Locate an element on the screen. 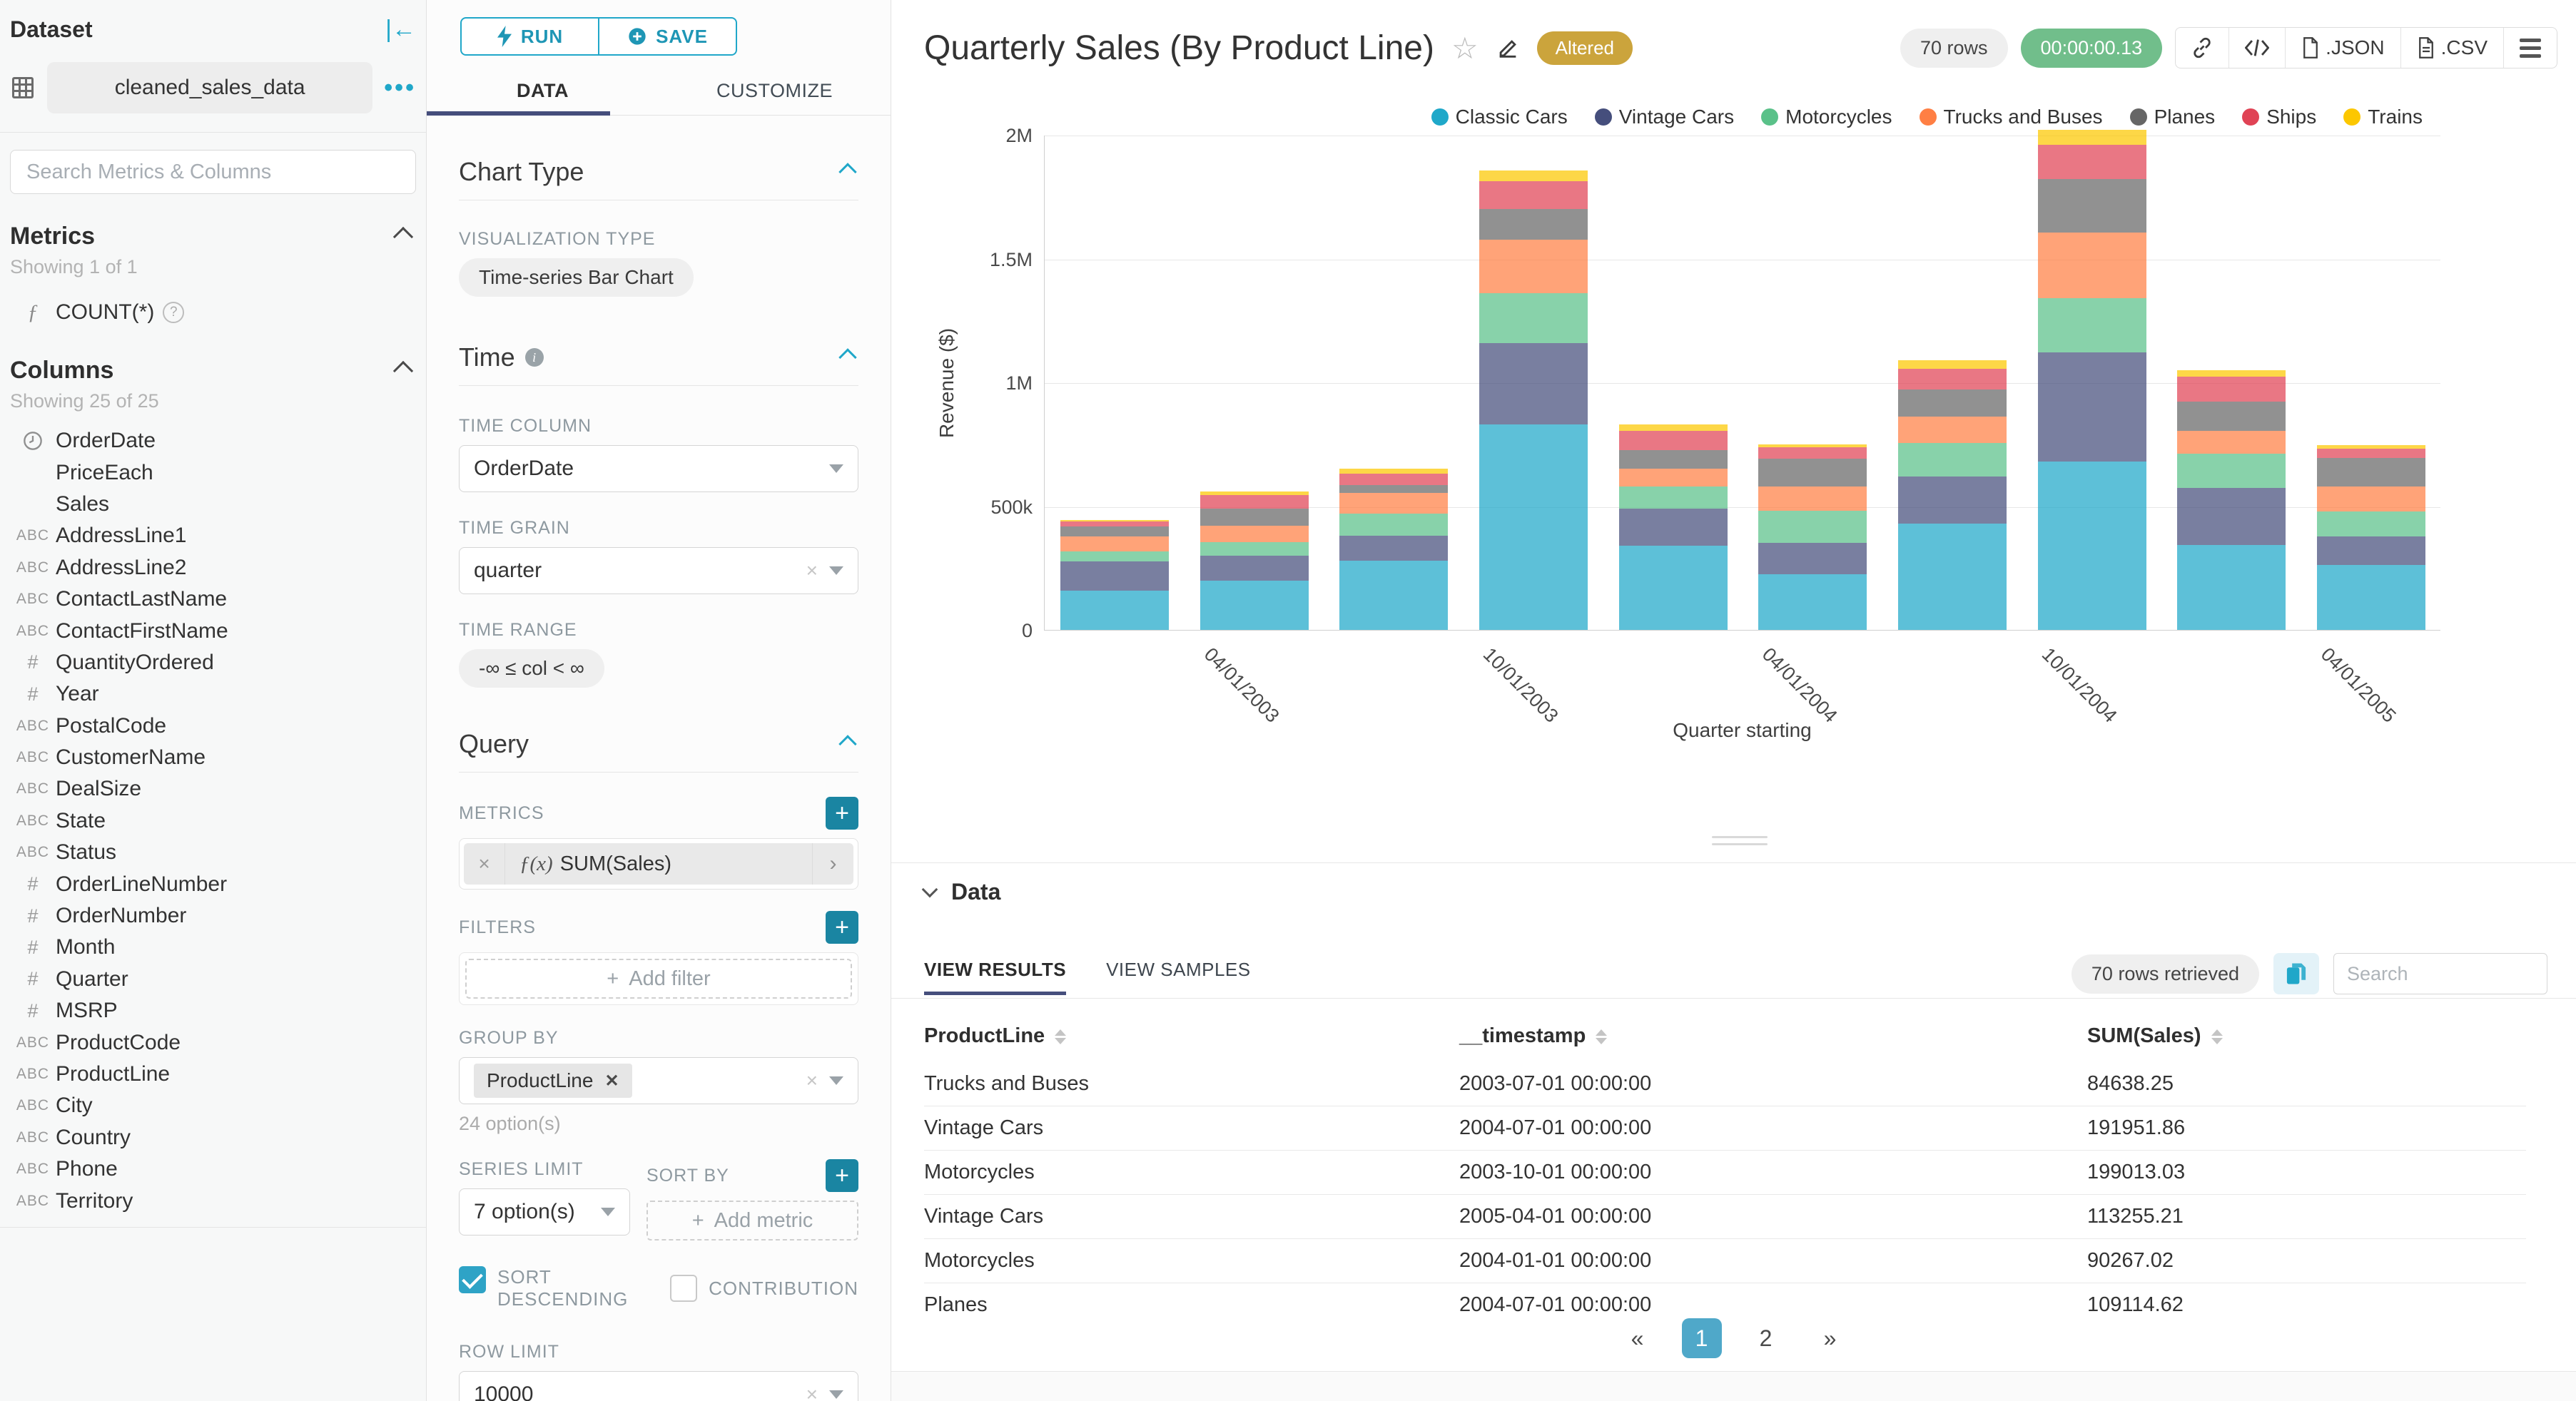 Image resolution: width=2576 pixels, height=1401 pixels. column-item-postalcode: ABC PostalCode is located at coordinates (213, 726).